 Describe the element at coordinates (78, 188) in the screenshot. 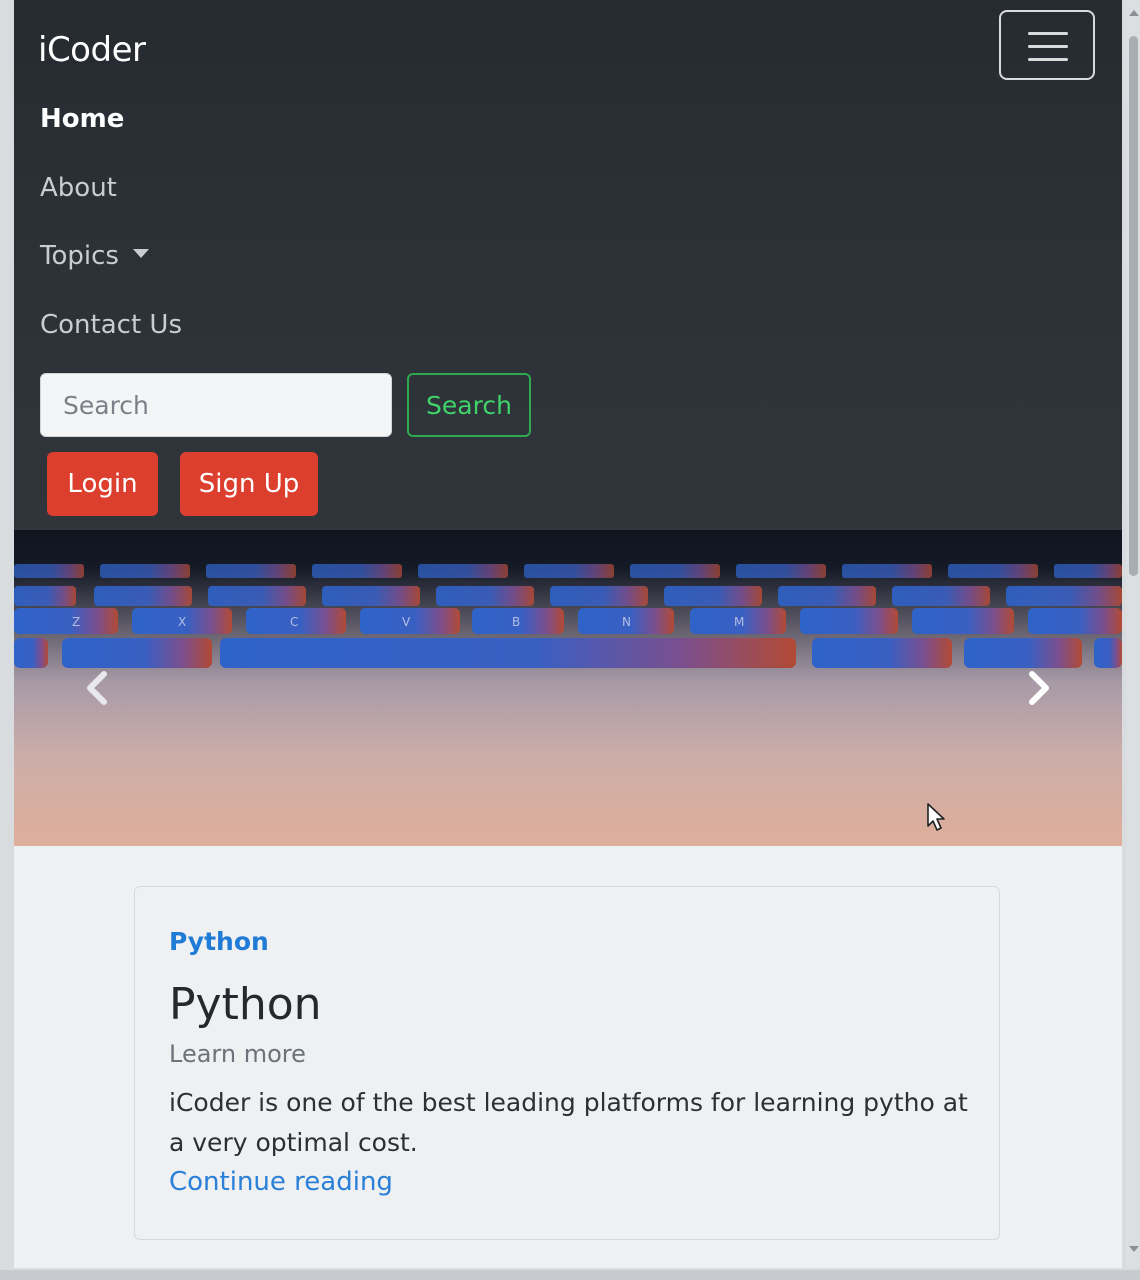

I see `nav-link-about: About` at that location.